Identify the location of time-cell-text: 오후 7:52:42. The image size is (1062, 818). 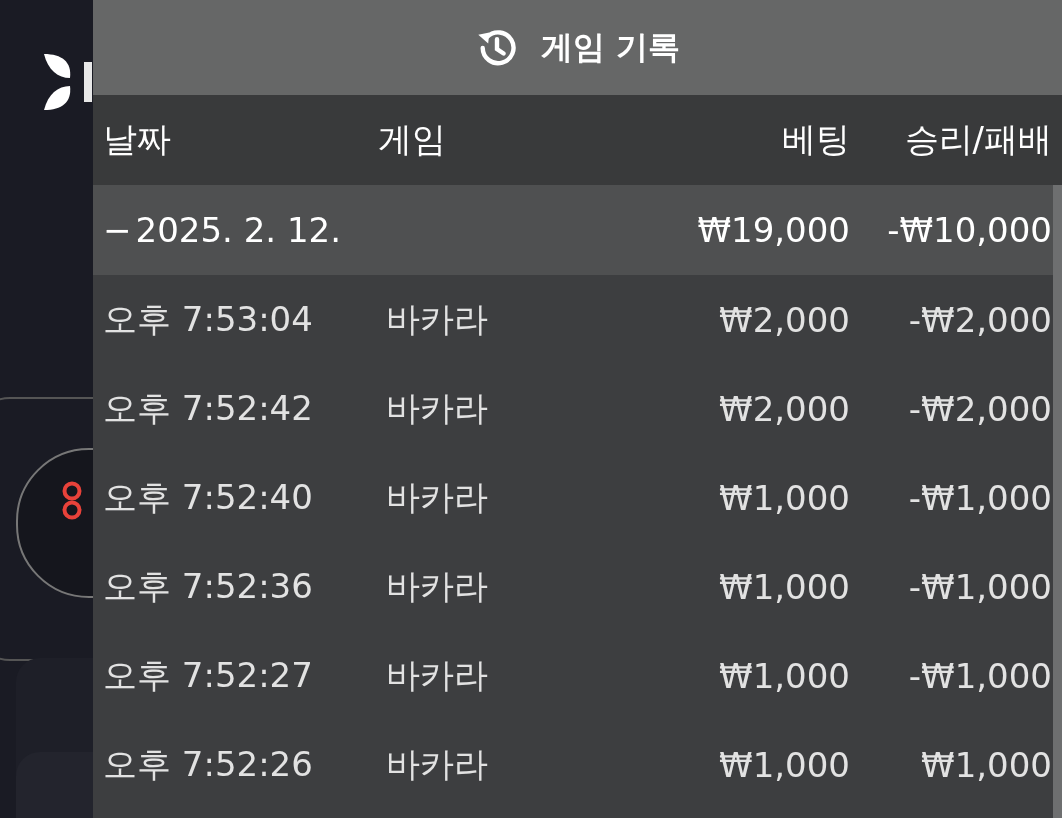
(208, 408).